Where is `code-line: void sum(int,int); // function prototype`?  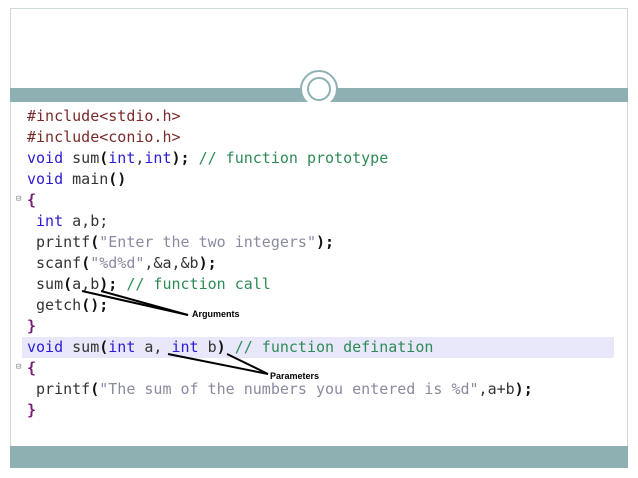 code-line: void sum(int,int); // function prototype is located at coordinates (318, 158).